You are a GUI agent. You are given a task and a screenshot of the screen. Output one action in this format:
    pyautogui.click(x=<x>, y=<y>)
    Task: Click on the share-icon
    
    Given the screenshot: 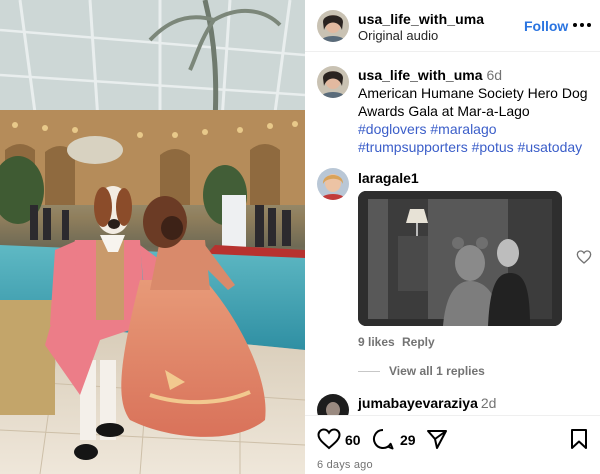 What is the action you would take?
    pyautogui.click(x=437, y=439)
    